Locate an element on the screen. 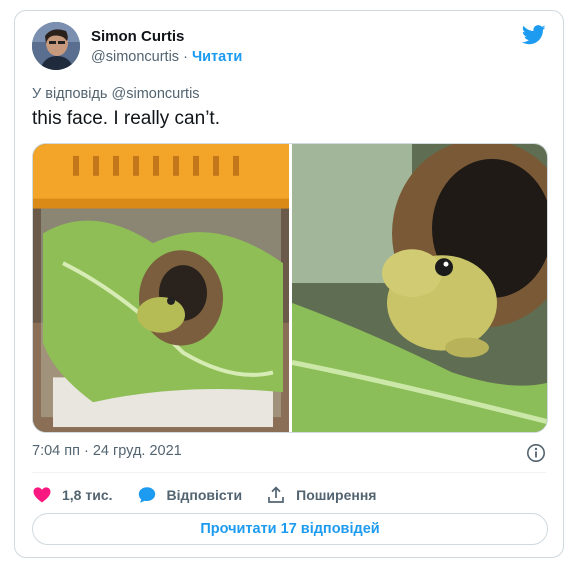  author-meta: @simoncurtis · Читати is located at coordinates (166, 57).